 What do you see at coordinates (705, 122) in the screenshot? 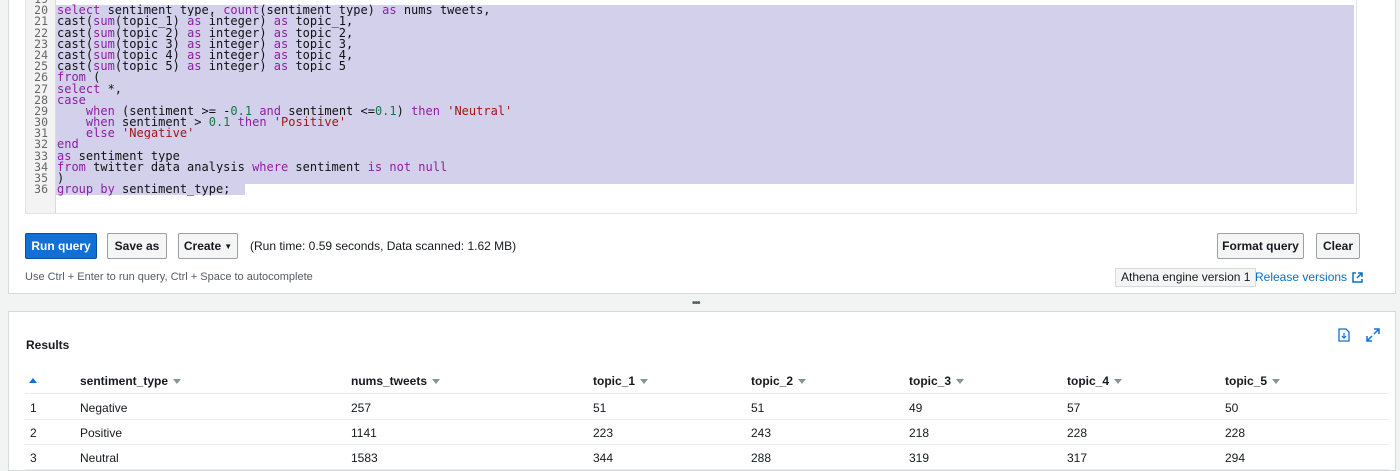
I see `code-text: when sentiment > 0.1 then 'Positive'` at bounding box center [705, 122].